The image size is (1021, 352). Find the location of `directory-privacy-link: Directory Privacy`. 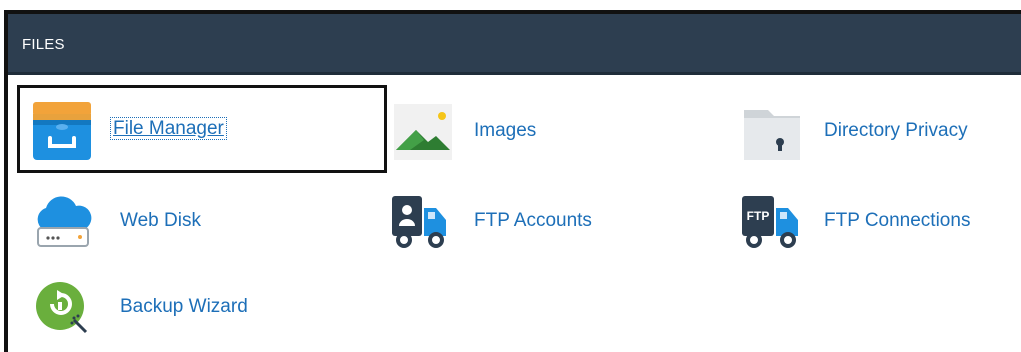

directory-privacy-link: Directory Privacy is located at coordinates (875, 132).